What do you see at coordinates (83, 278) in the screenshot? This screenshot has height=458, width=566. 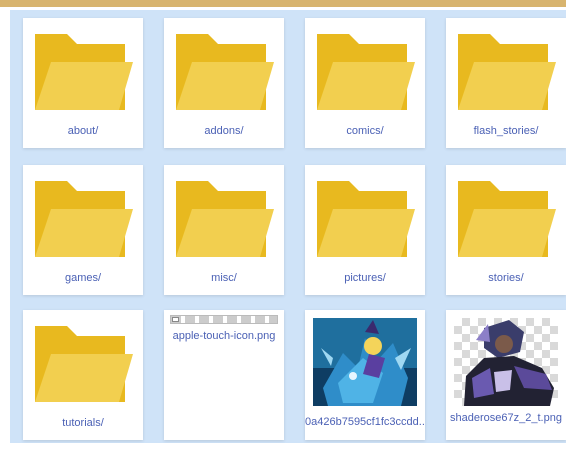 I see `tile-label: games/` at bounding box center [83, 278].